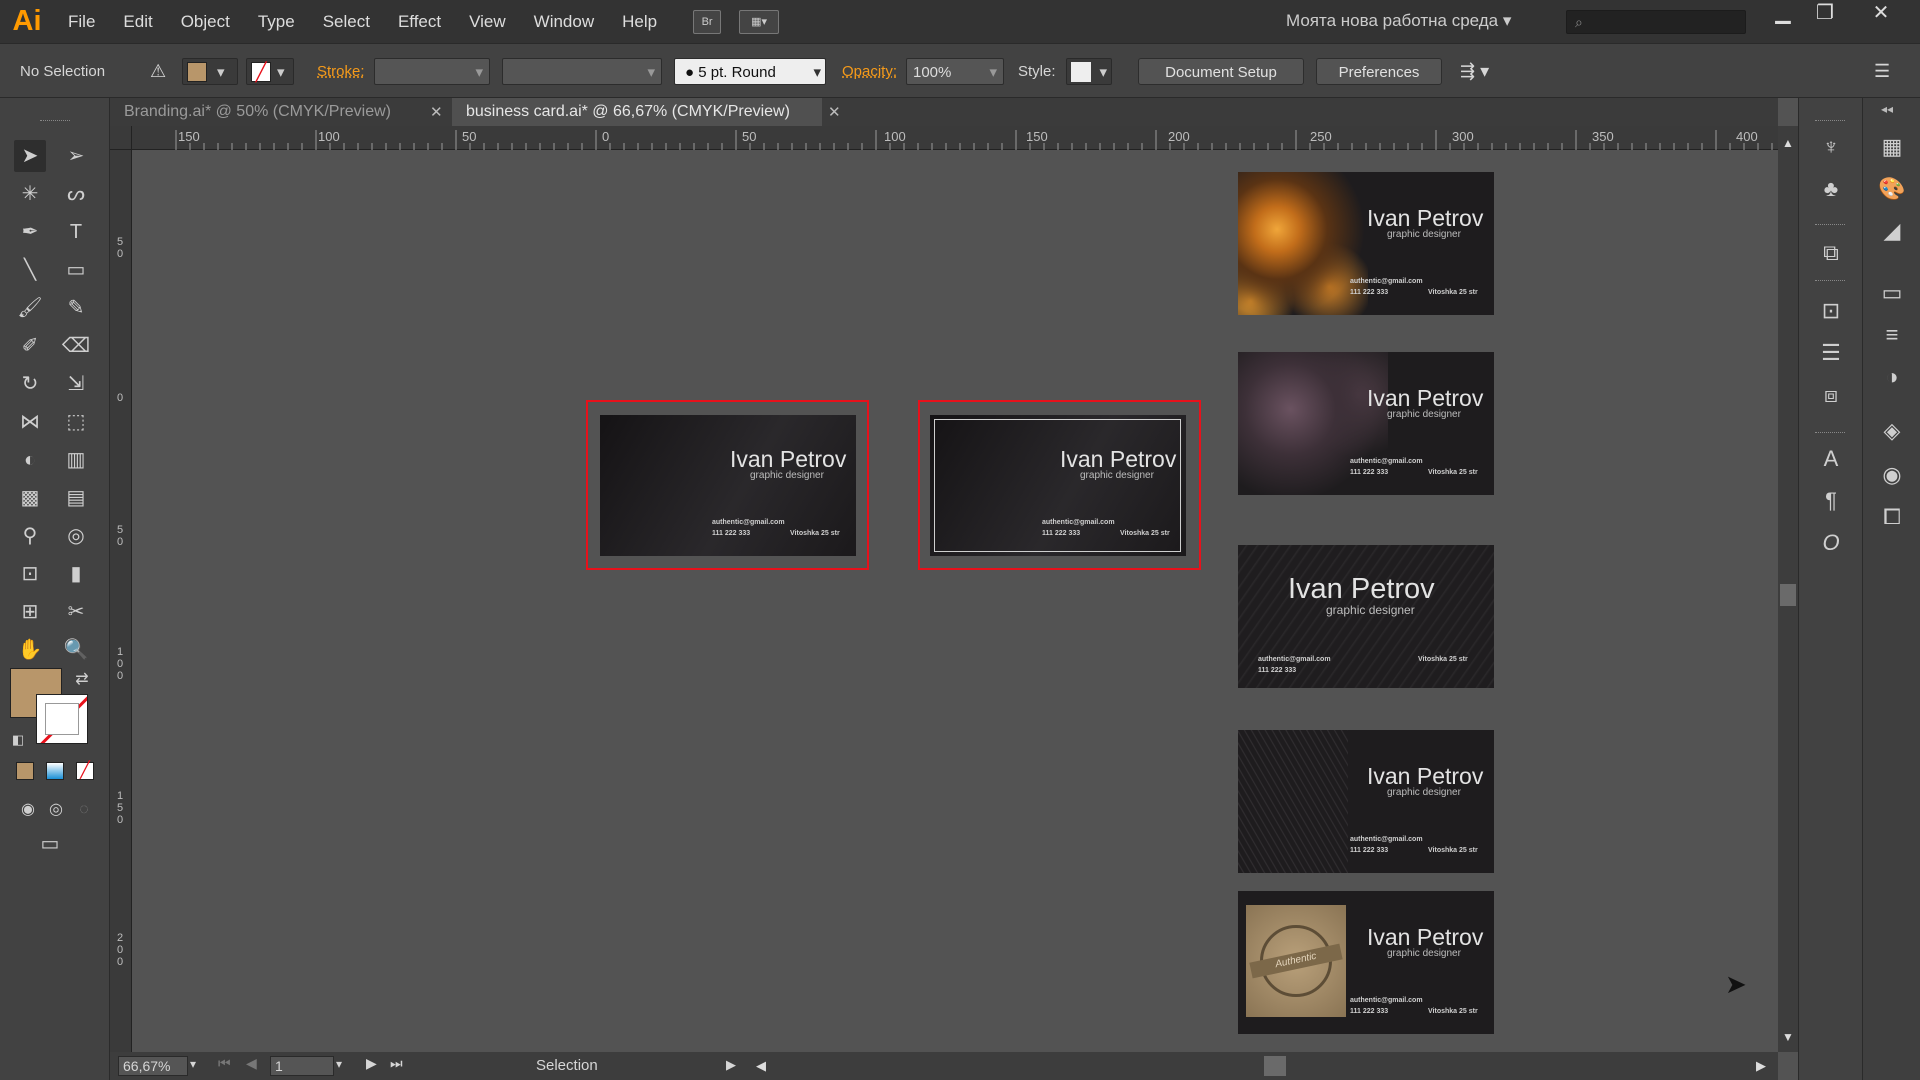 The width and height of the screenshot is (1920, 1080). I want to click on type-tool-icon: T, so click(76, 232).